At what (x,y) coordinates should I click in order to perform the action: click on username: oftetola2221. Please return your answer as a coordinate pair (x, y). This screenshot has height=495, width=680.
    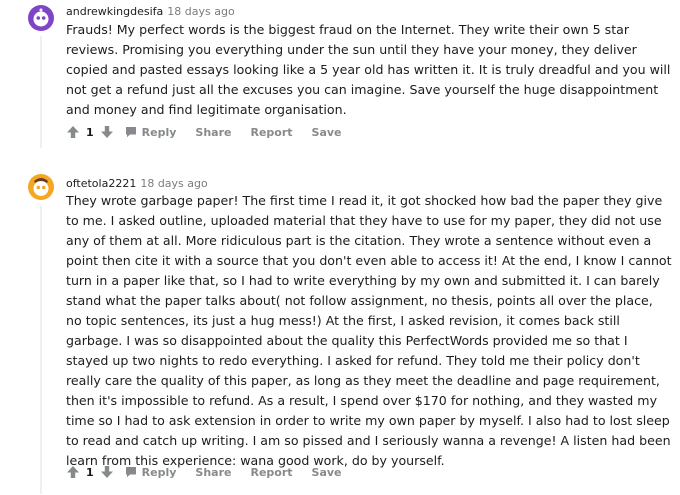
    Looking at the image, I should click on (101, 183).